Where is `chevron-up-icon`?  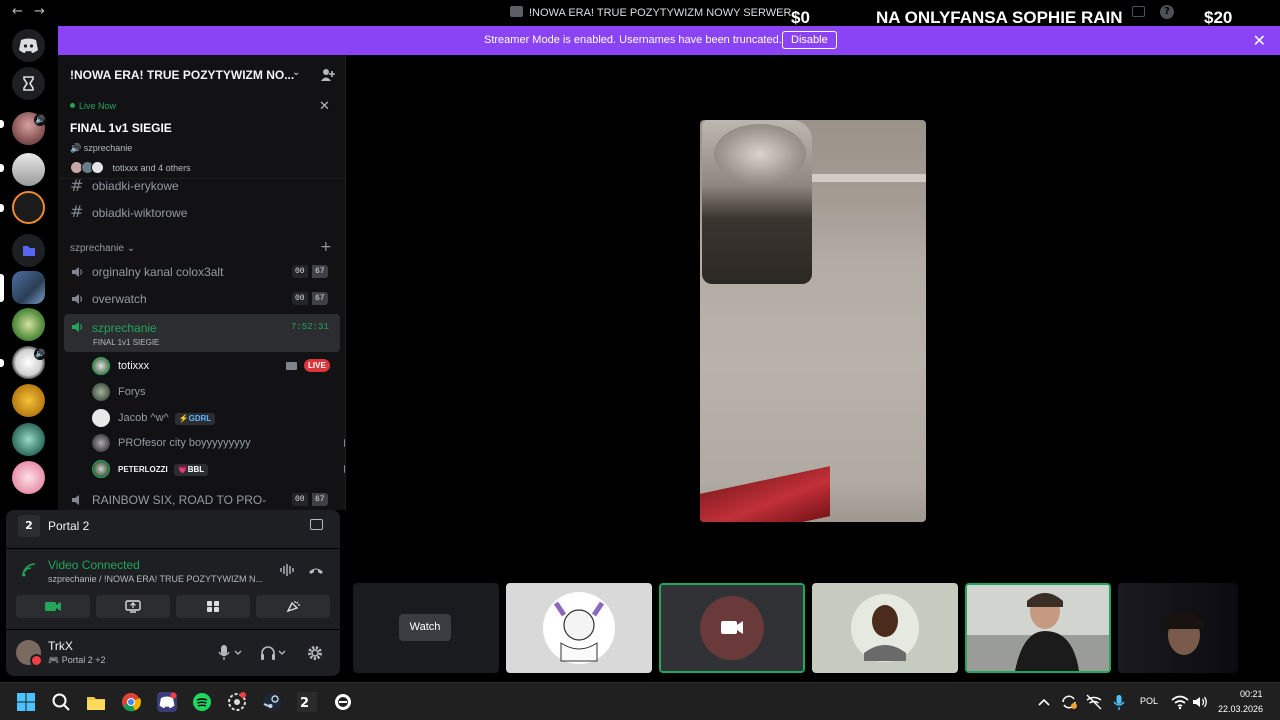 chevron-up-icon is located at coordinates (1044, 702).